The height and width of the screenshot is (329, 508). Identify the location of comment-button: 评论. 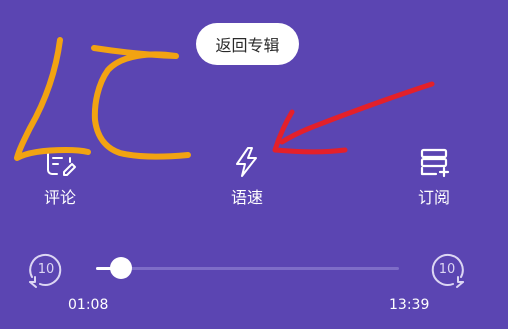
(60, 175).